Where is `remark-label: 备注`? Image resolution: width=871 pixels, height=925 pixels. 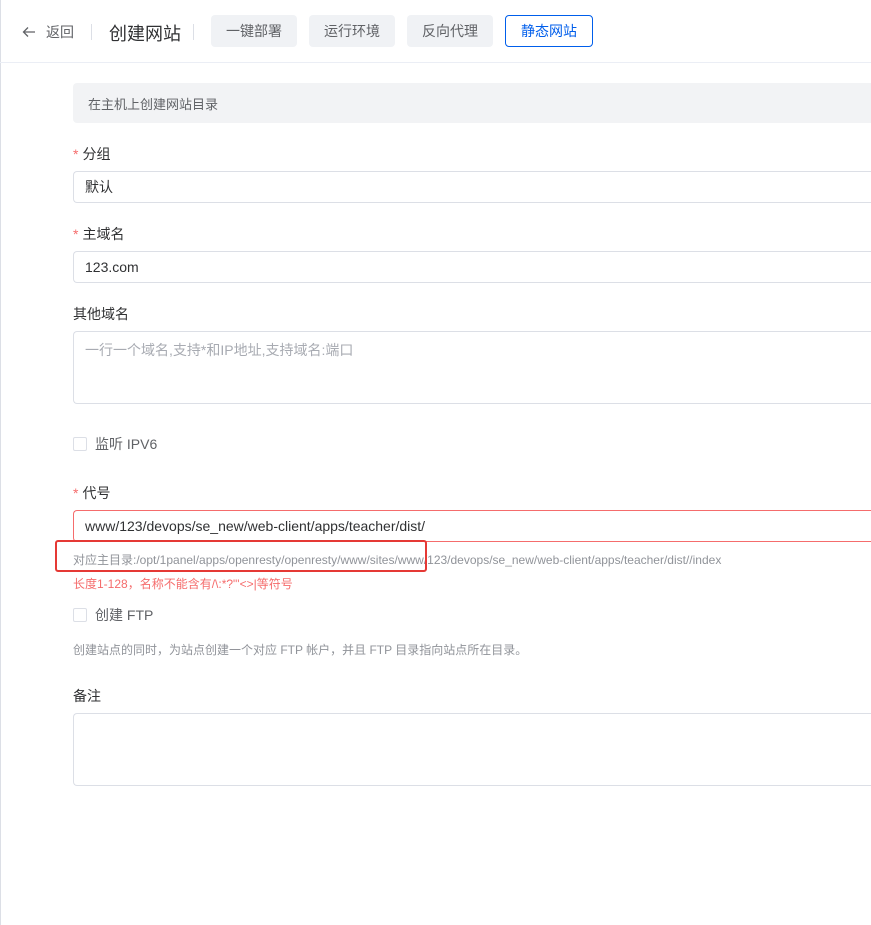 remark-label: 备注 is located at coordinates (87, 696).